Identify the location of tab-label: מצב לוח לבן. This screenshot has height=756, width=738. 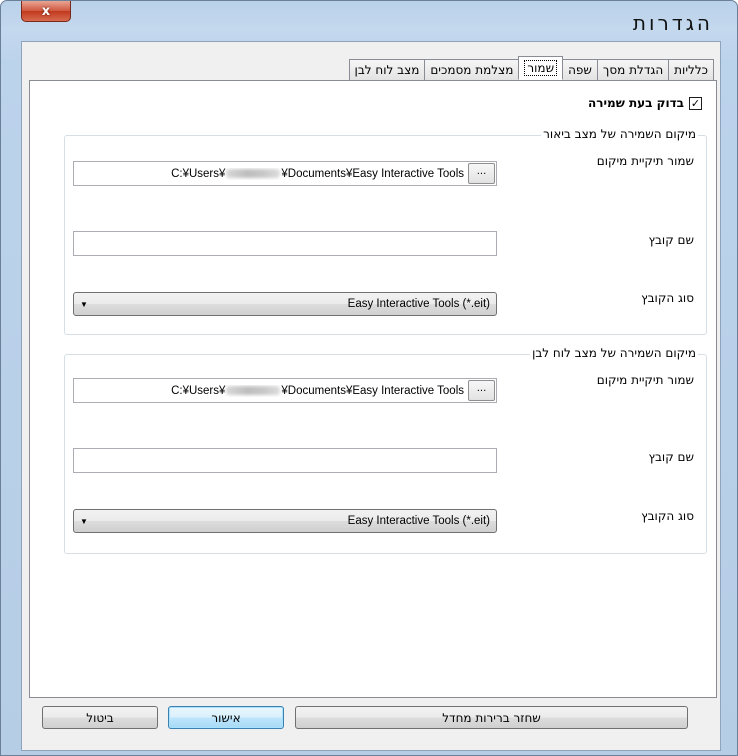
(387, 70).